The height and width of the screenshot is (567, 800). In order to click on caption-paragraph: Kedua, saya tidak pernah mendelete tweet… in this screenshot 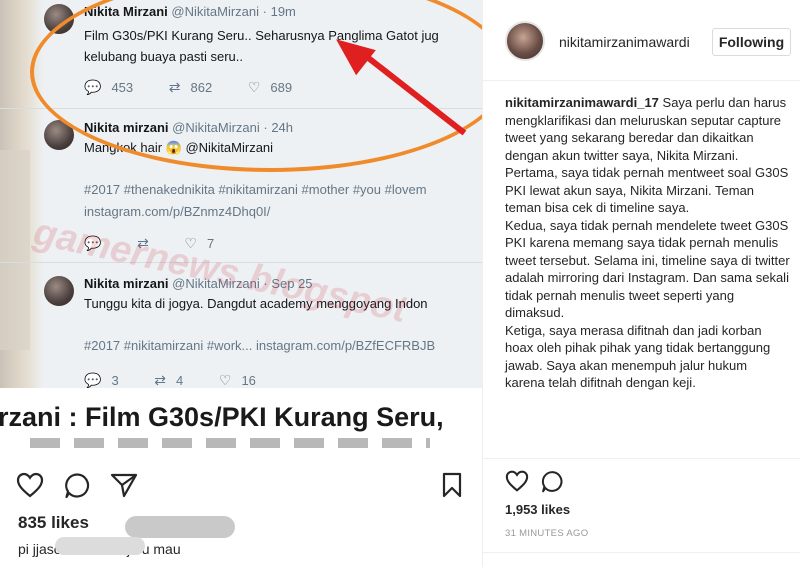, I will do `click(647, 269)`.